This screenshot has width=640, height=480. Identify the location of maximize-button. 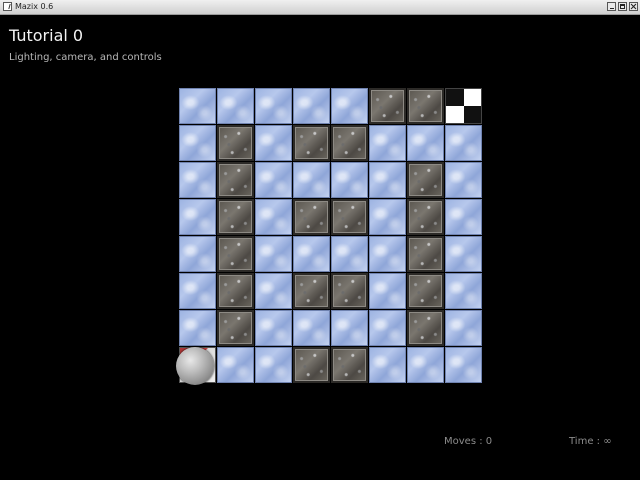
(622, 6).